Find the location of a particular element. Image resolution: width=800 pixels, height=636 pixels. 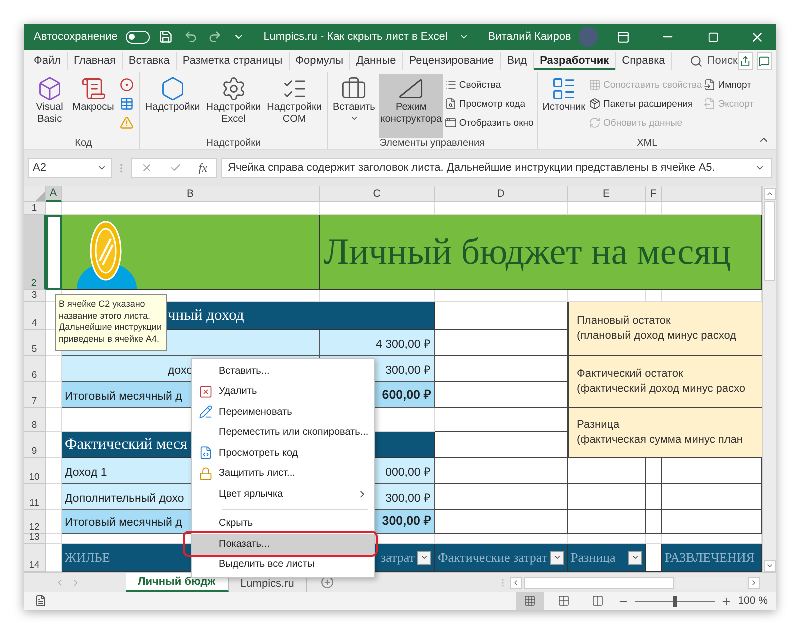

menu-item: Переименовать is located at coordinates (283, 412).